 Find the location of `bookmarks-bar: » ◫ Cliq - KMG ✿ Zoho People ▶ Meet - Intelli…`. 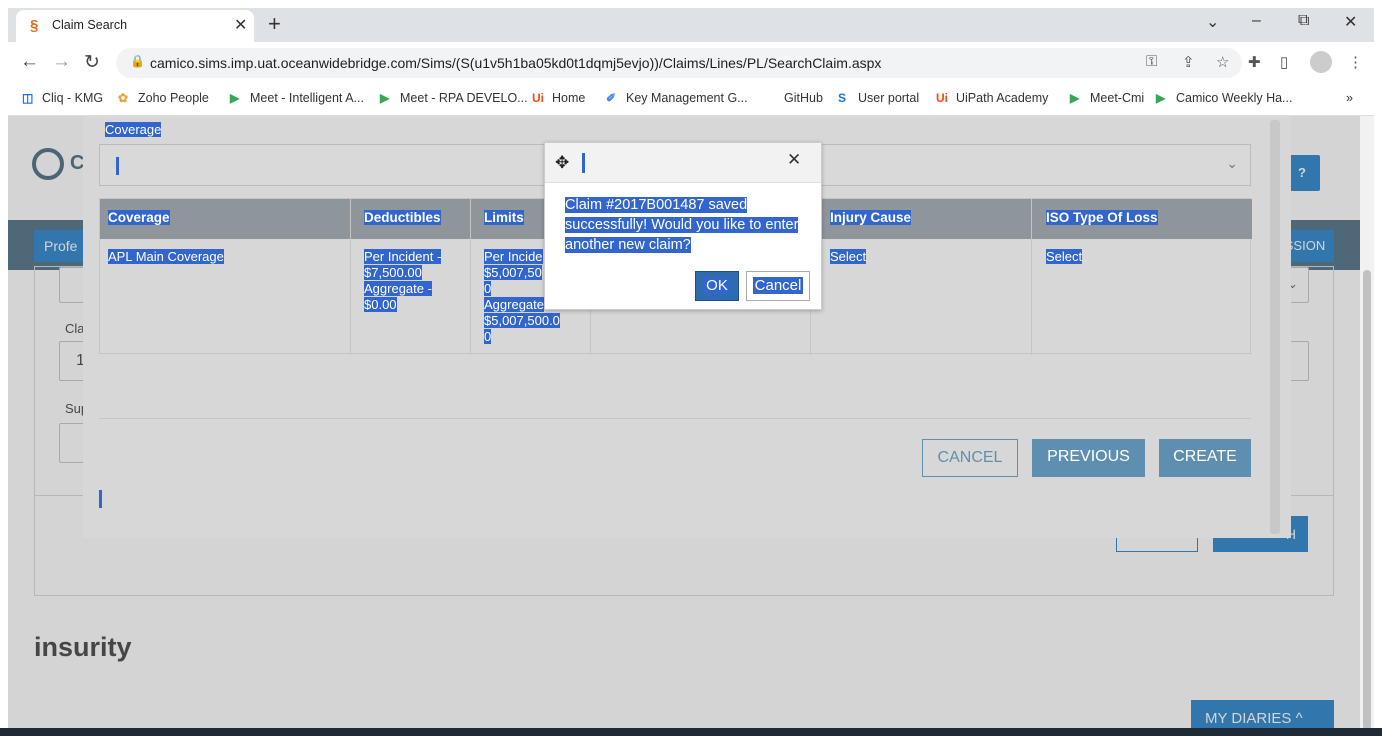

bookmarks-bar: » ◫ Cliq - KMG ✿ Zoho People ▶ Meet - Intelli… is located at coordinates (691, 100).